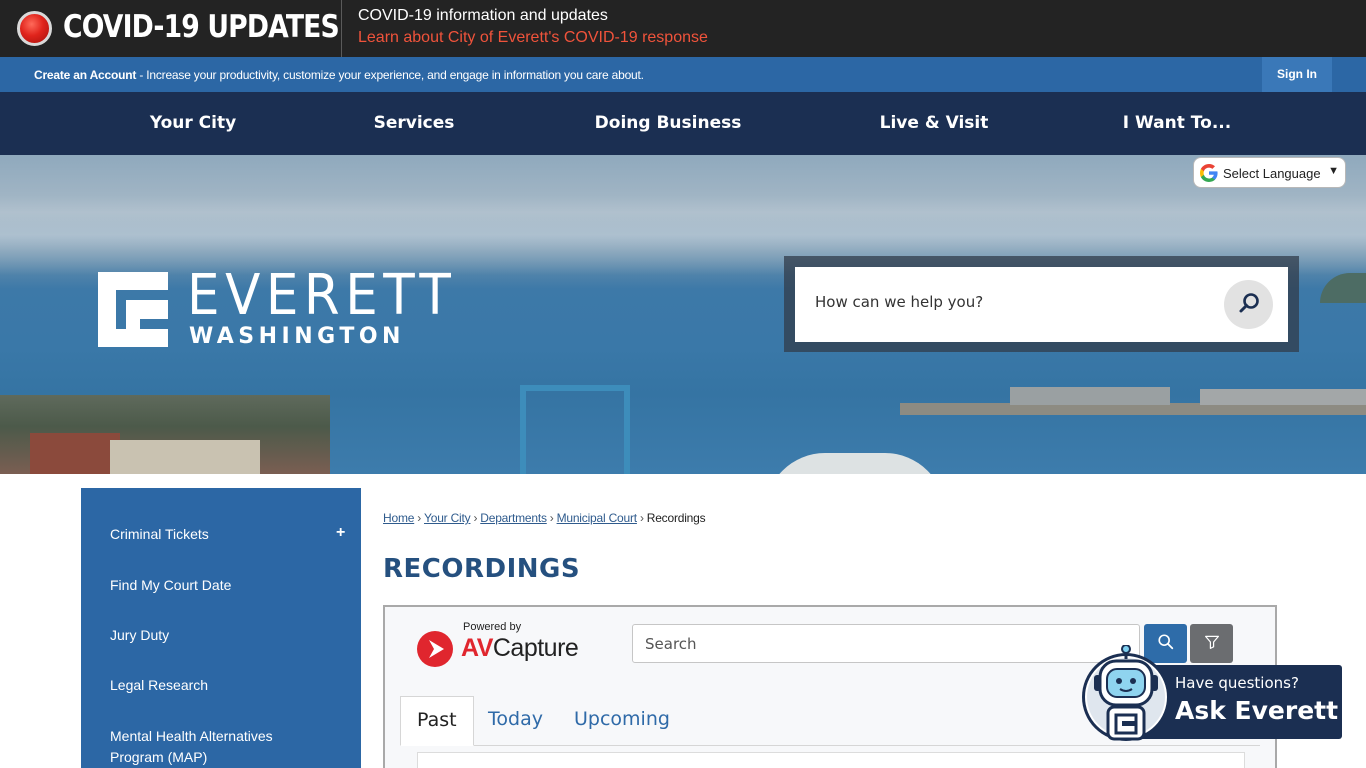 The height and width of the screenshot is (768, 1366). What do you see at coordinates (831, 760) in the screenshot?
I see `recordings-panel` at bounding box center [831, 760].